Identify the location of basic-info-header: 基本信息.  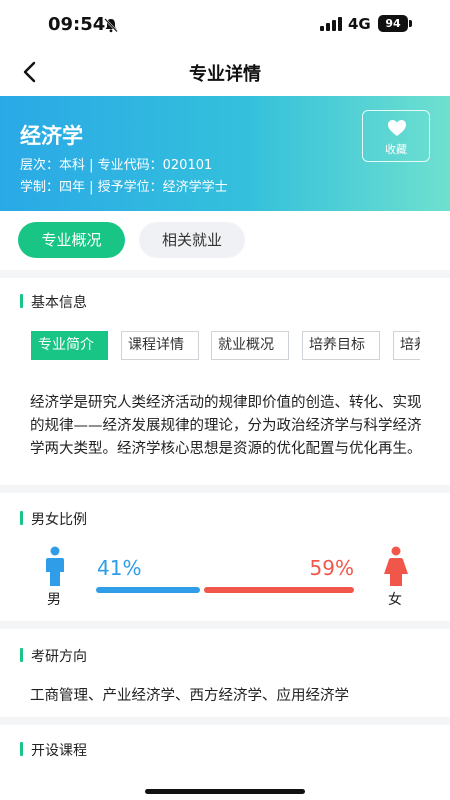
(230, 301).